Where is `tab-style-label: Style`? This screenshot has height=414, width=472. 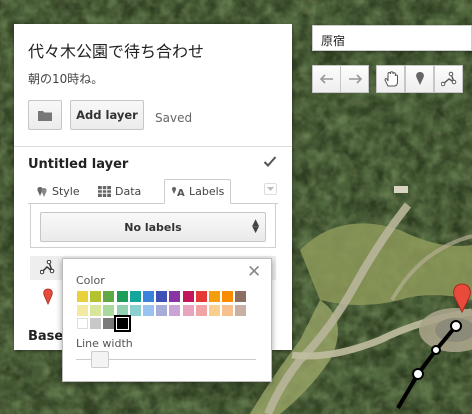 tab-style-label: Style is located at coordinates (66, 191).